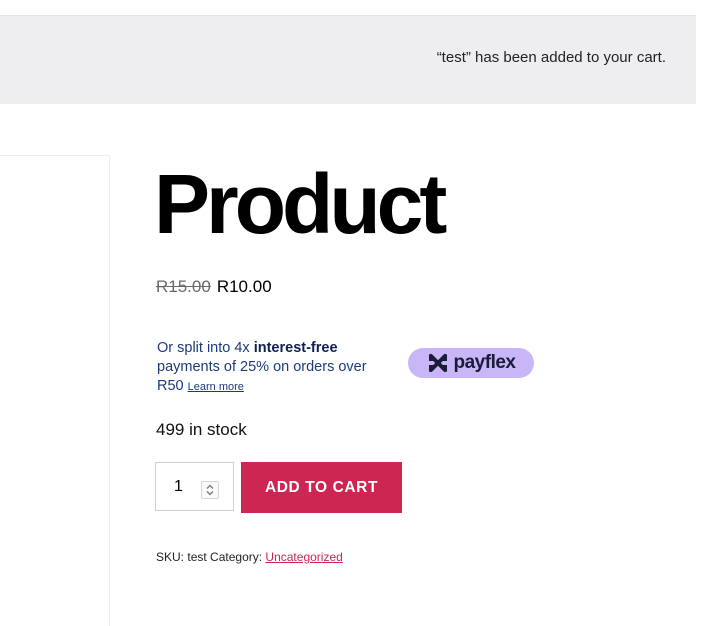 Image resolution: width=728 pixels, height=626 pixels. Describe the element at coordinates (236, 557) in the screenshot. I see `category-label: Category:` at that location.